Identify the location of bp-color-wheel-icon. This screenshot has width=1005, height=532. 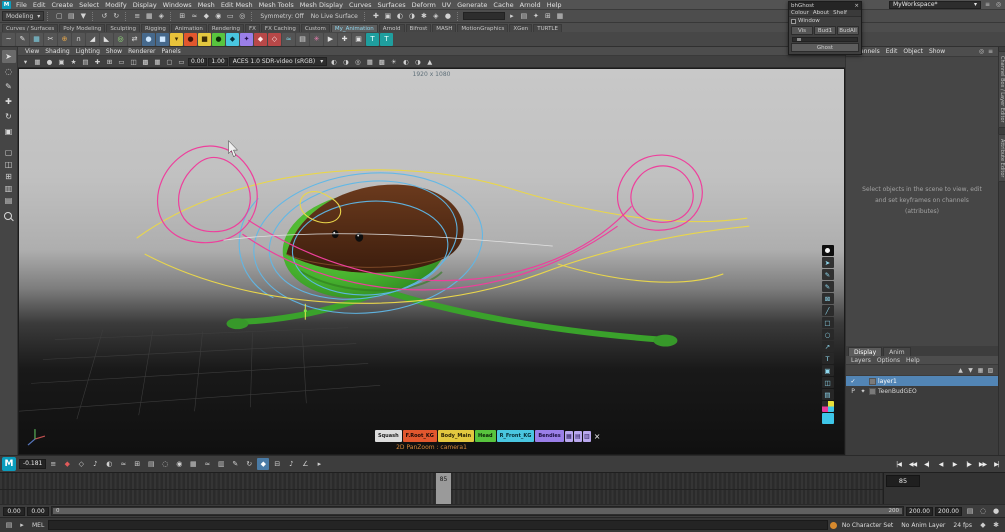
(827, 406).